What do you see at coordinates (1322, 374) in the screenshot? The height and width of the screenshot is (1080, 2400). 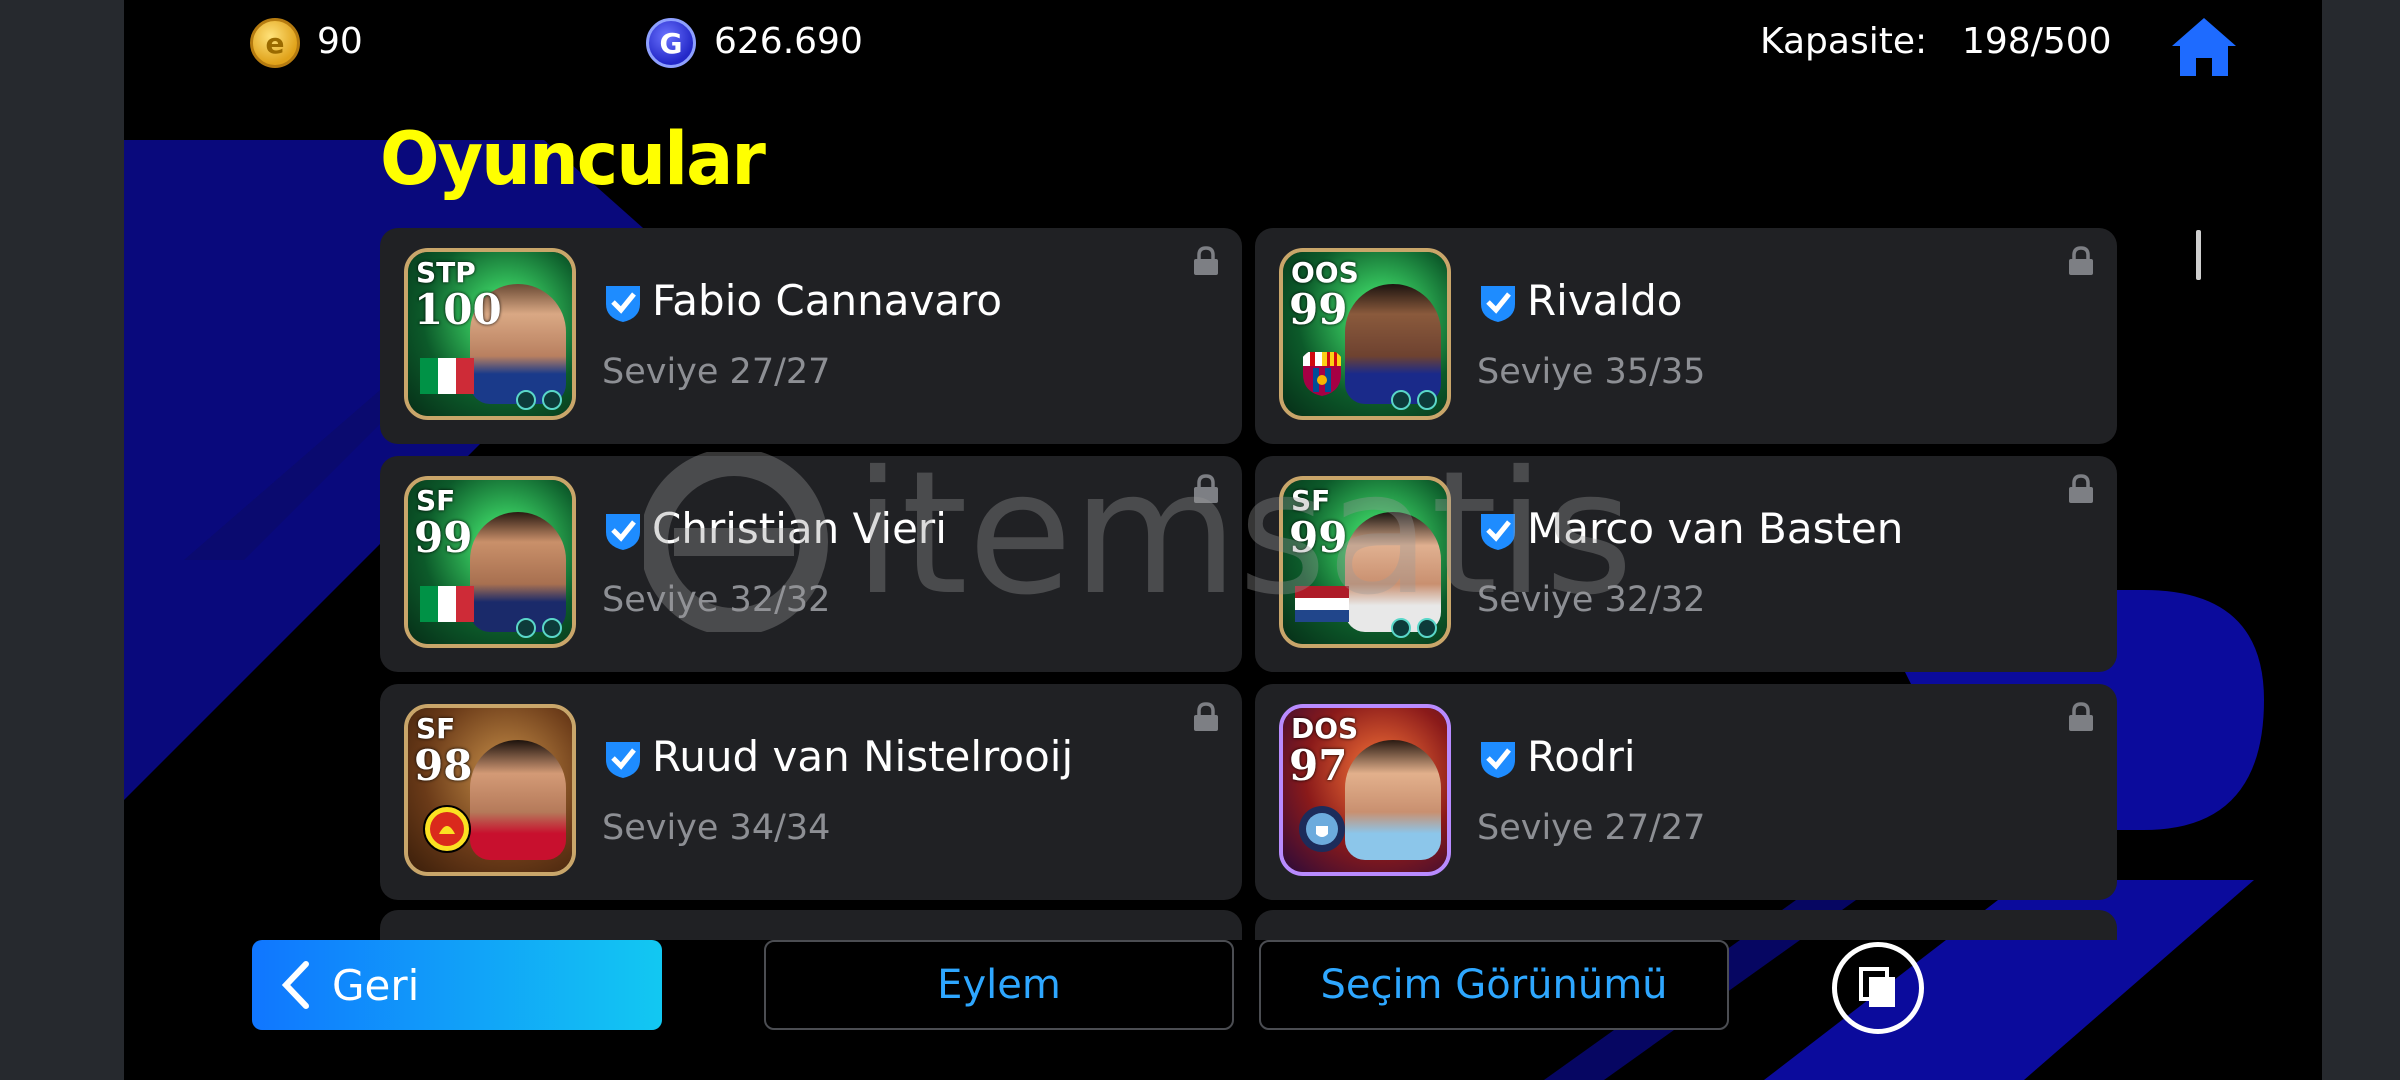 I see `barcelona-crest-icon` at bounding box center [1322, 374].